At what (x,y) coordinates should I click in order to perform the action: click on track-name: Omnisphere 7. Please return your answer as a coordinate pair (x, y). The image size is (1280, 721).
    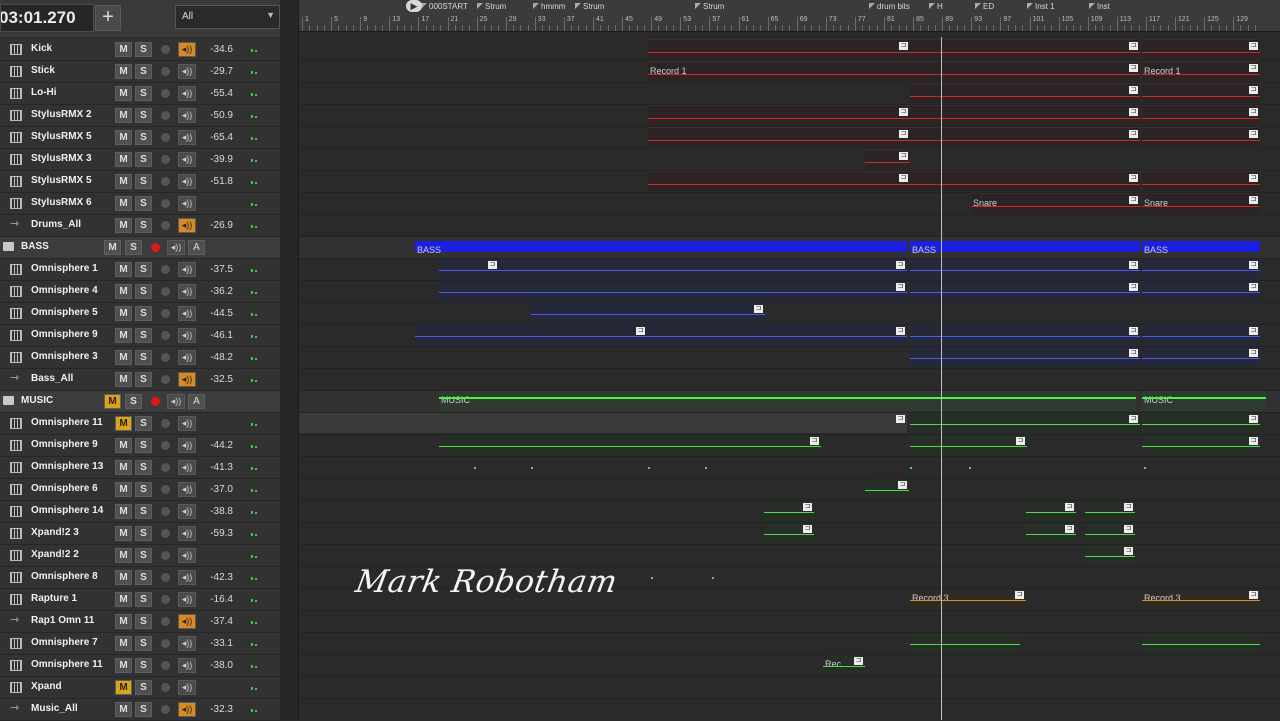
    Looking at the image, I should click on (64, 642).